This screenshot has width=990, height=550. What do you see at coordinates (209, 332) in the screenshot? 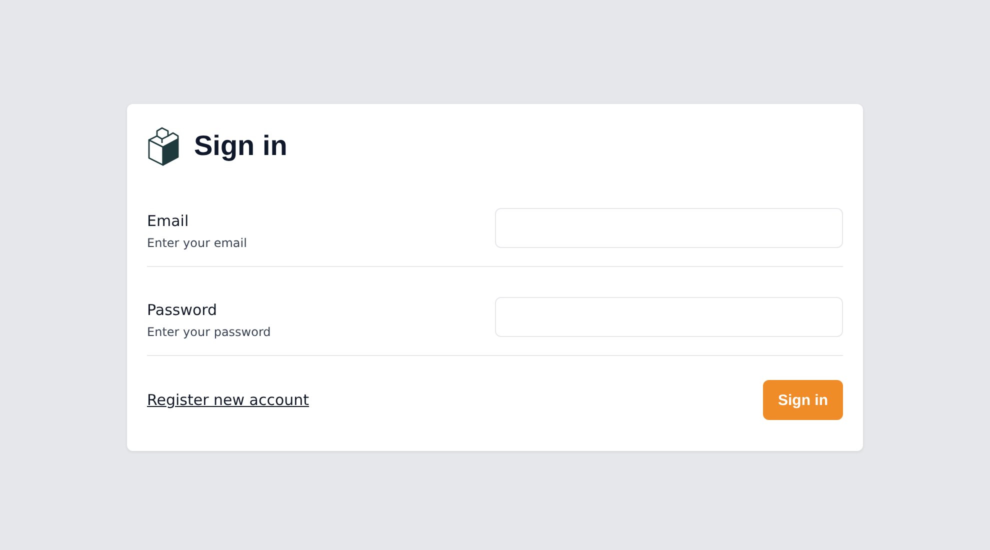
I see `field-hint: Enter your password` at bounding box center [209, 332].